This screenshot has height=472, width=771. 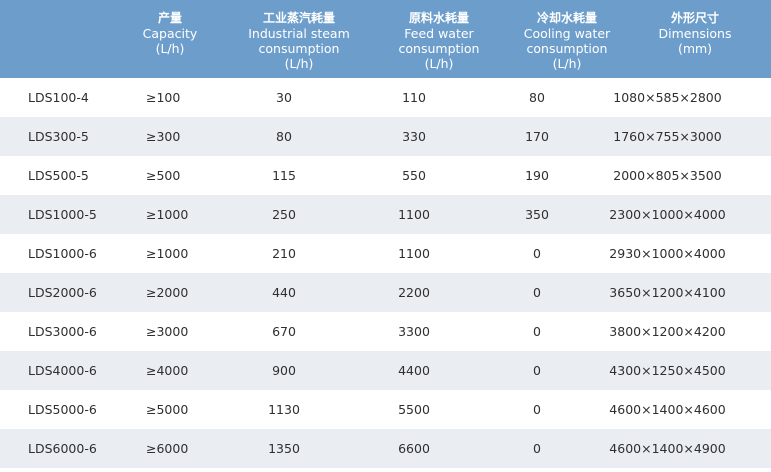 I want to click on header-steam-en2: consumption, so click(x=299, y=48).